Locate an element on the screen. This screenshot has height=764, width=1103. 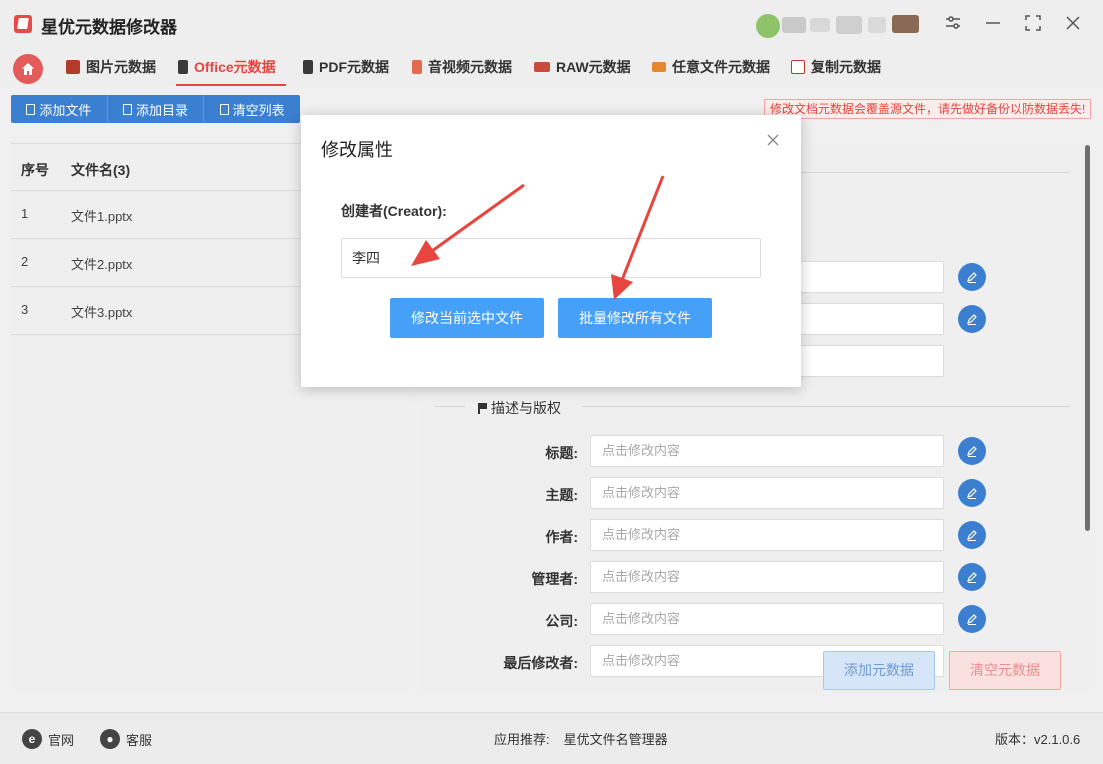
creator-input: 李四 is located at coordinates (551, 258).